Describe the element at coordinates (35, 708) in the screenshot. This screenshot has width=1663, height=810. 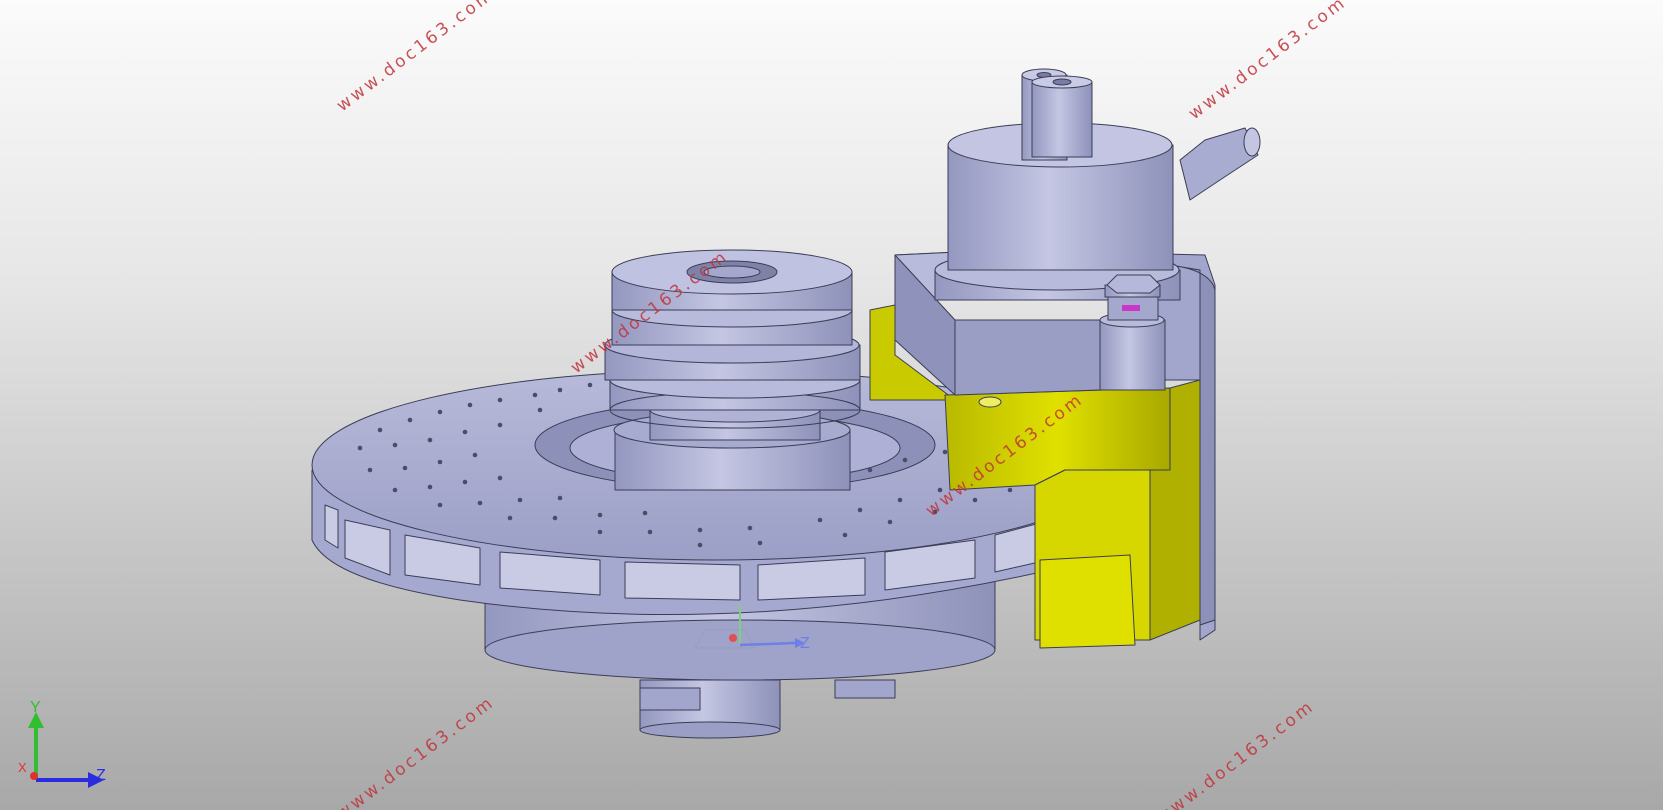
I see `triad-y-label: Y` at that location.